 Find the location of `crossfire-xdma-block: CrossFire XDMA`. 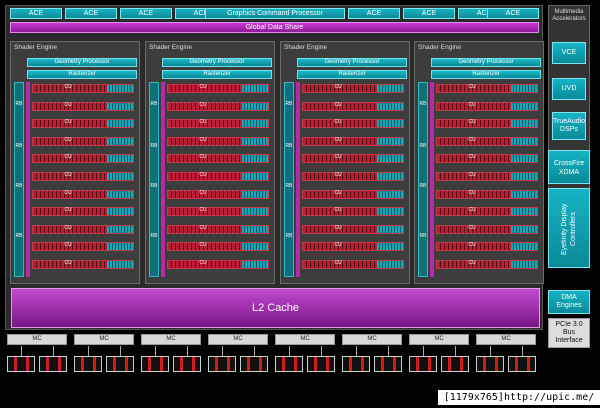

crossfire-xdma-block: CrossFire XDMA is located at coordinates (569, 167).